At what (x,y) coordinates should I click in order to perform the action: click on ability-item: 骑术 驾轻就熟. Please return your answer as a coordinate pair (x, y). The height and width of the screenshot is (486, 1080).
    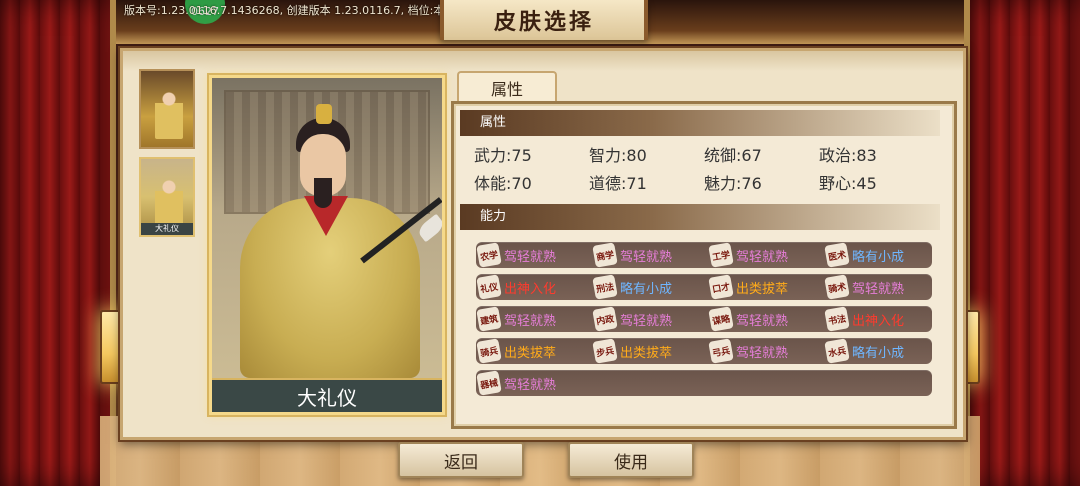
    Looking at the image, I should click on (882, 287).